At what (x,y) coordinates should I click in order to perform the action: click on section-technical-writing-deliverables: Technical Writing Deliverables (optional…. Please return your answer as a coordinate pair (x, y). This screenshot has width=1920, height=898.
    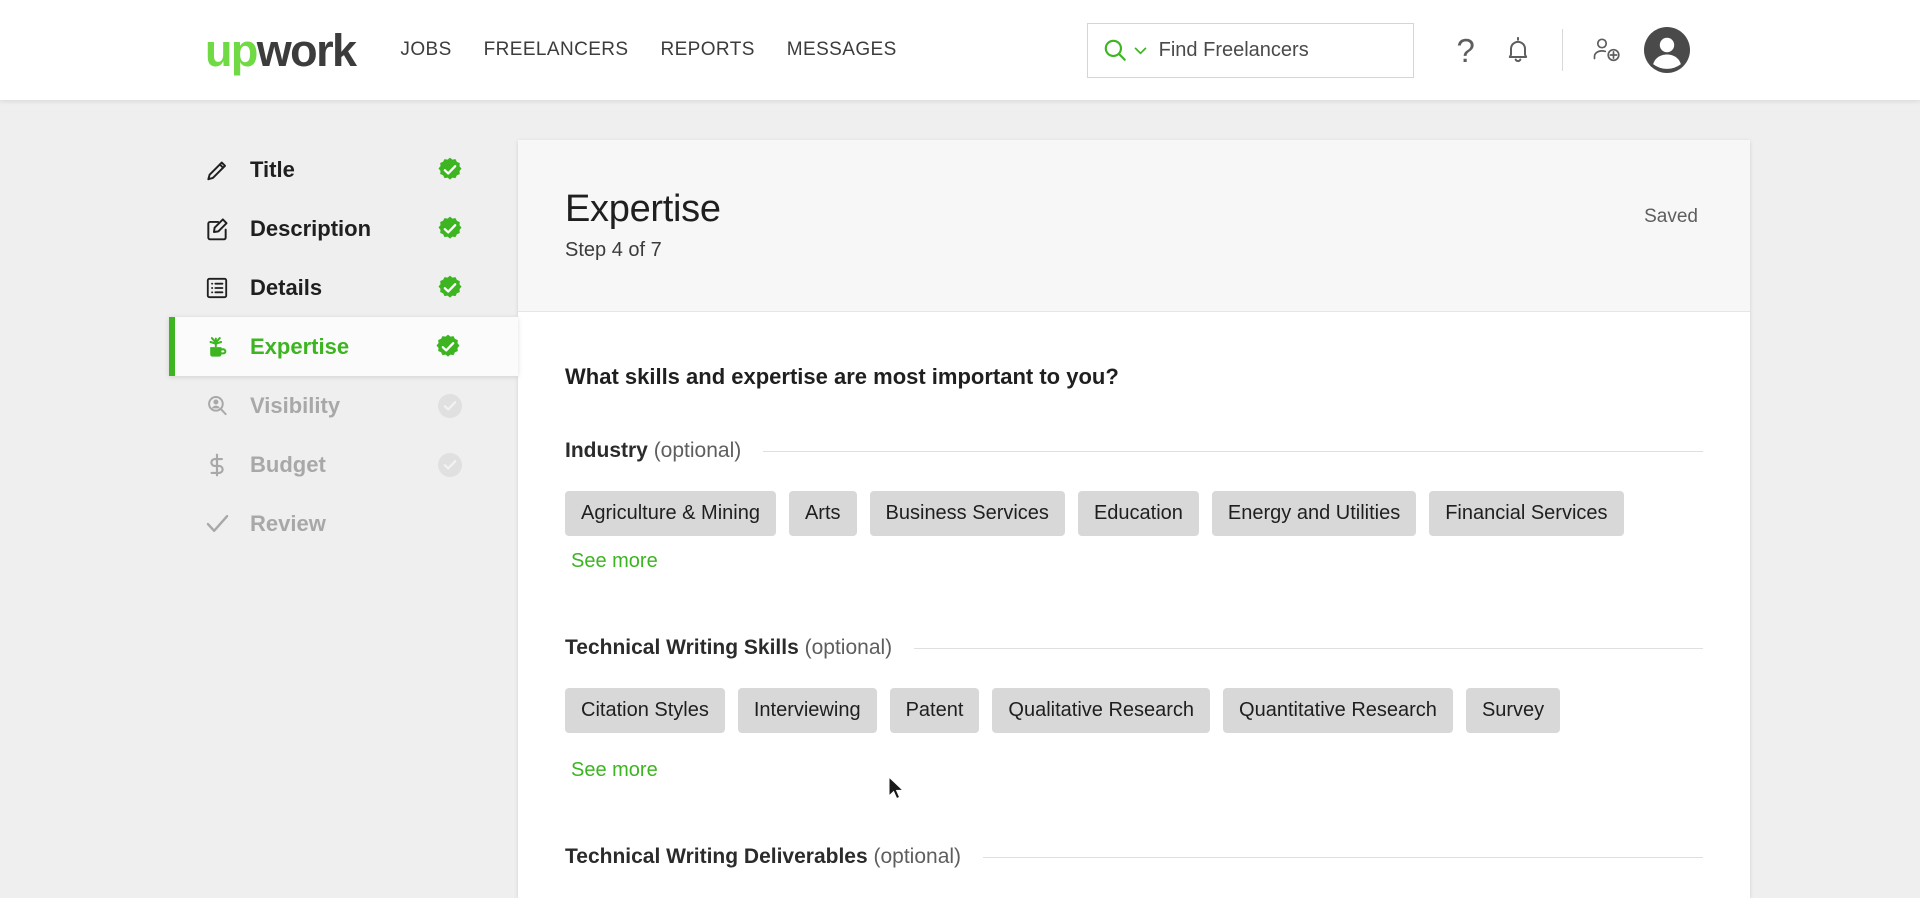
    Looking at the image, I should click on (1134, 871).